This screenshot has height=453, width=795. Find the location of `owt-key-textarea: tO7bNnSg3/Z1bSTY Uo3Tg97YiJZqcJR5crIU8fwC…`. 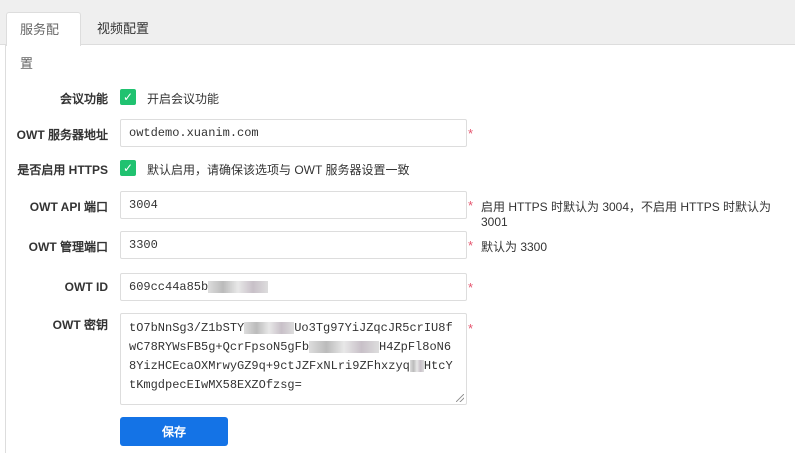

owt-key-textarea: tO7bNnSg3/Z1bSTY Uo3Tg97YiJZqcJR5crIU8fwC… is located at coordinates (293, 359).